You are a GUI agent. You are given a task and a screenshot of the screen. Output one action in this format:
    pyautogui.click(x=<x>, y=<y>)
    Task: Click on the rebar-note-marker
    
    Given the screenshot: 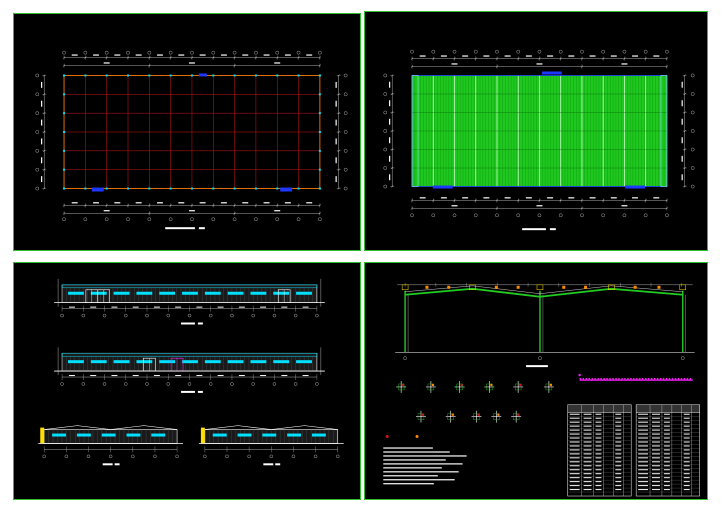 What is the action you would take?
    pyautogui.click(x=579, y=375)
    